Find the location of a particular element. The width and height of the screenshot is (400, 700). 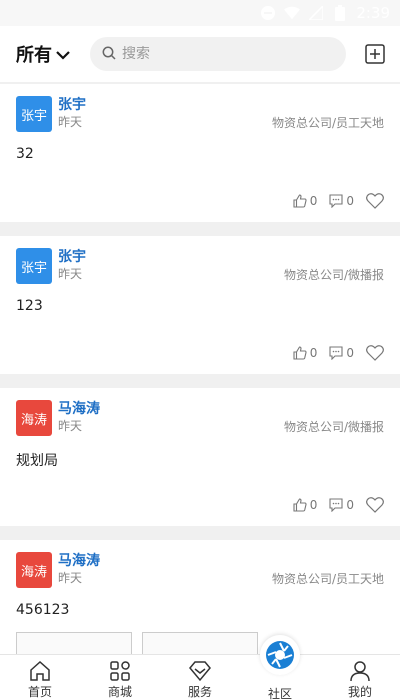

post-content: 32 is located at coordinates (25, 154).